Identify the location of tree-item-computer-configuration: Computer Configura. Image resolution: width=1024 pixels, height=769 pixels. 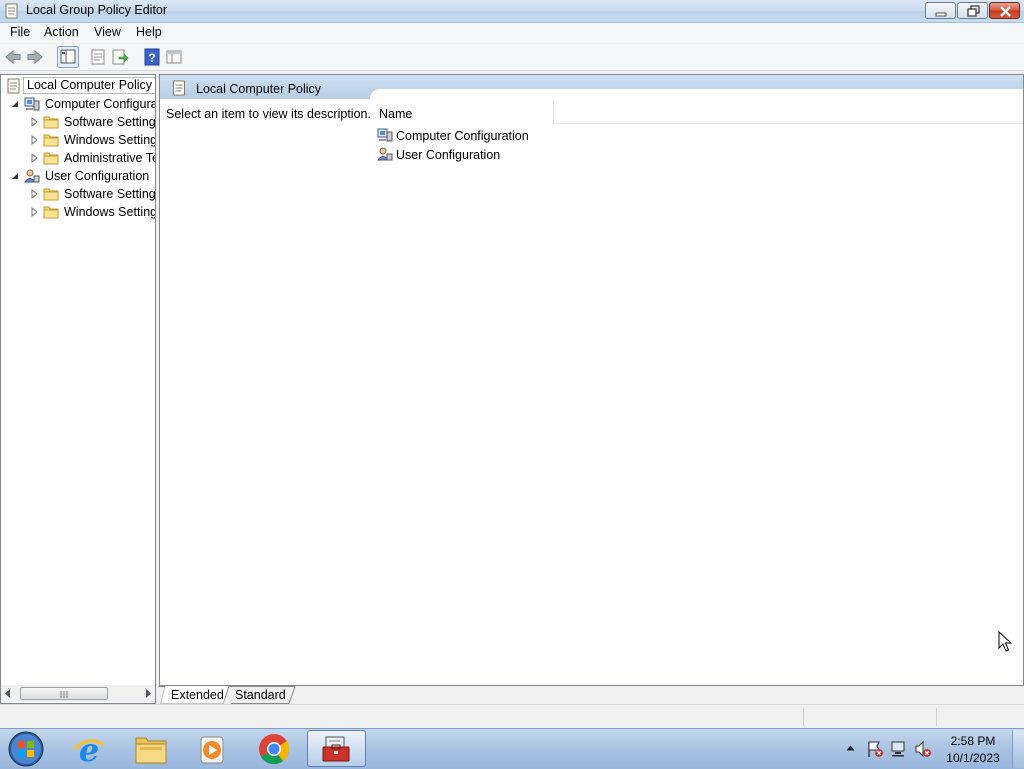
(78, 104).